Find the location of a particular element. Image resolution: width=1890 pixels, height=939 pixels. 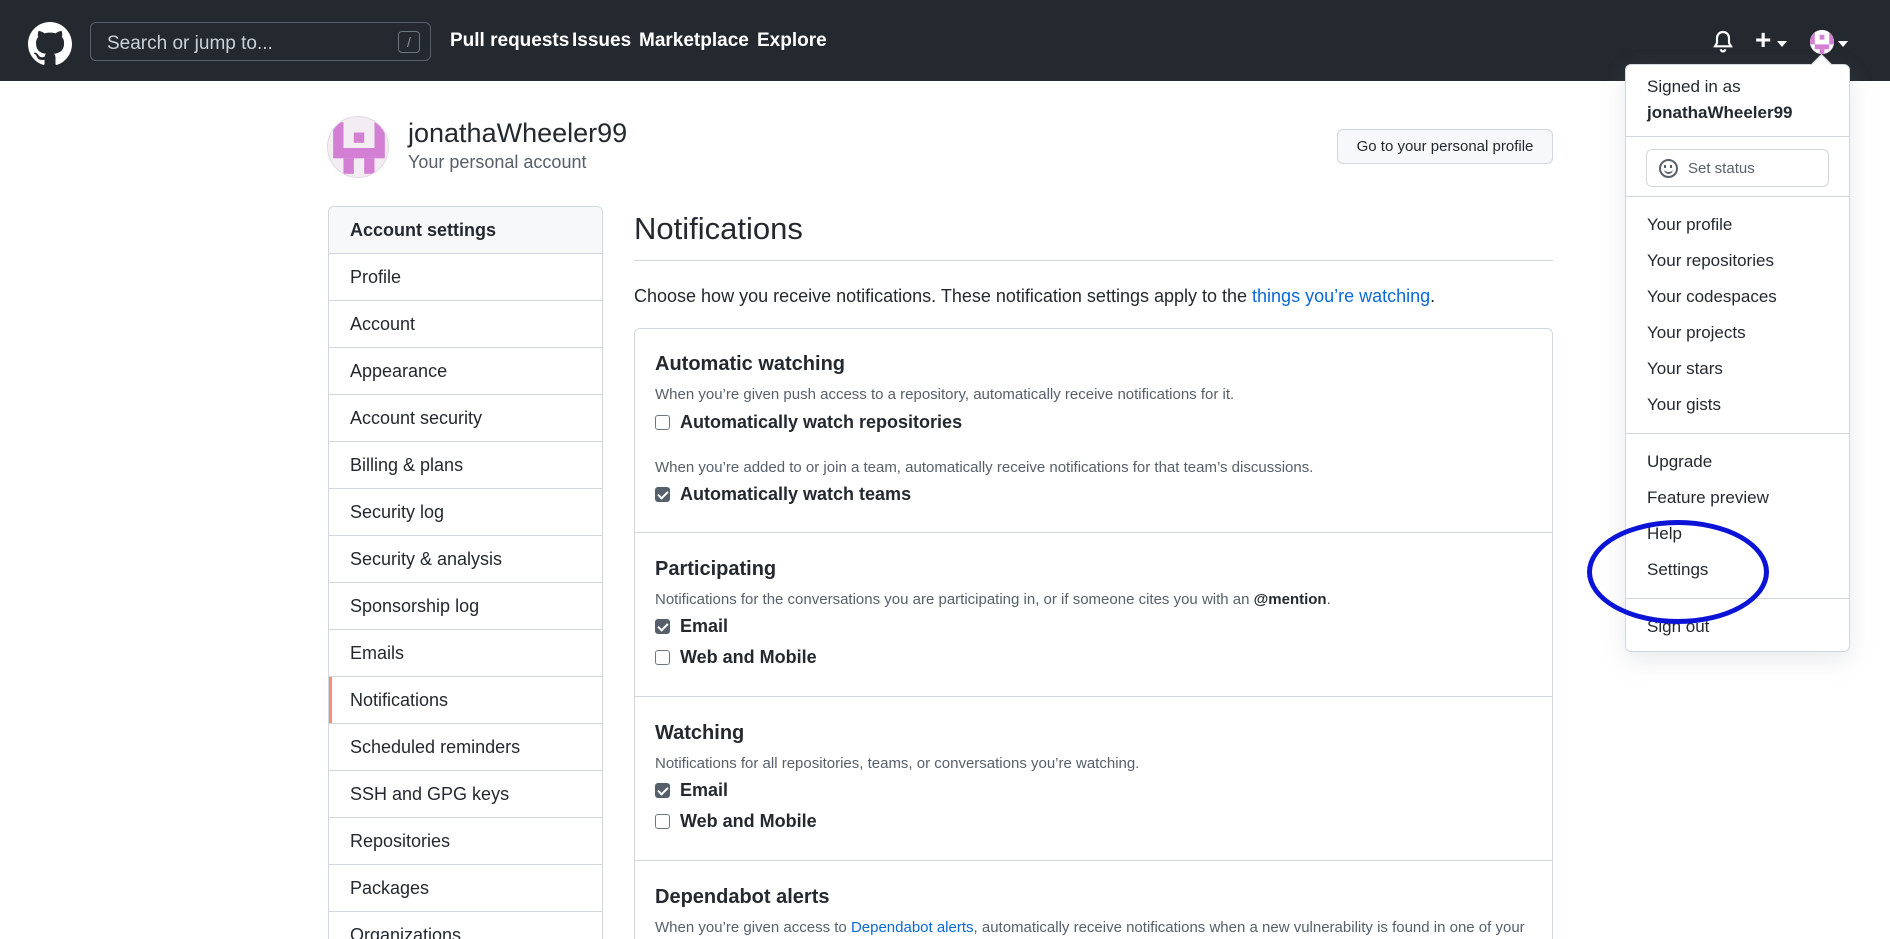

dependabot-title: Dependabot alerts is located at coordinates (742, 897).